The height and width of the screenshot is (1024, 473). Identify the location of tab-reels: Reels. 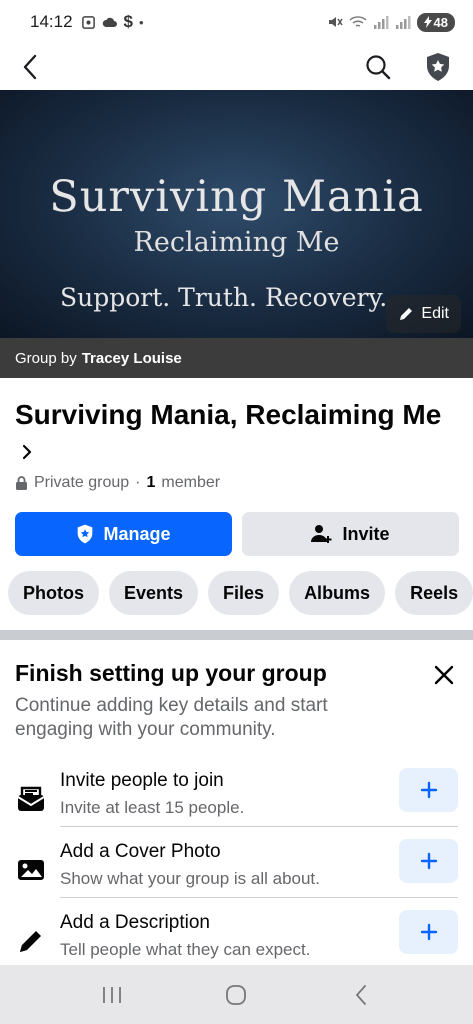
(434, 593).